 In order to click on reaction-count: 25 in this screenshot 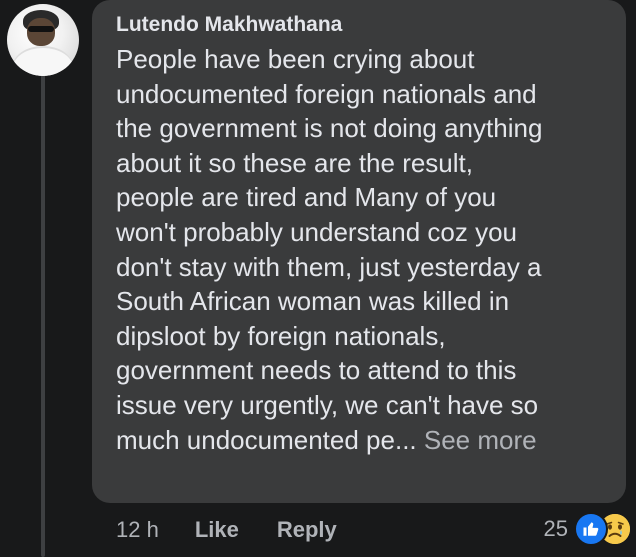, I will do `click(556, 529)`.